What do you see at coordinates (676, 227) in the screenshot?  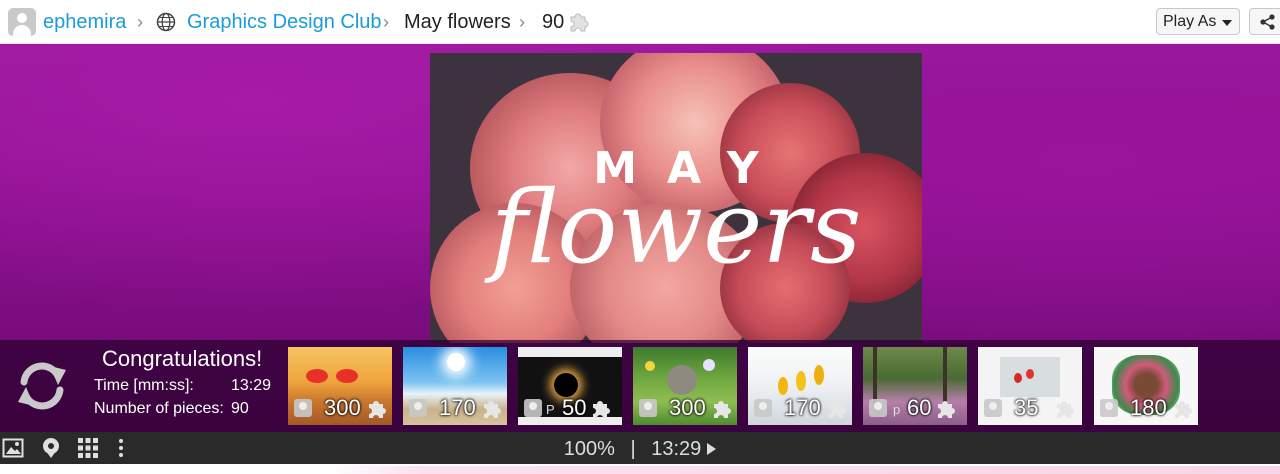 I see `image-text-flowers: flowers` at bounding box center [676, 227].